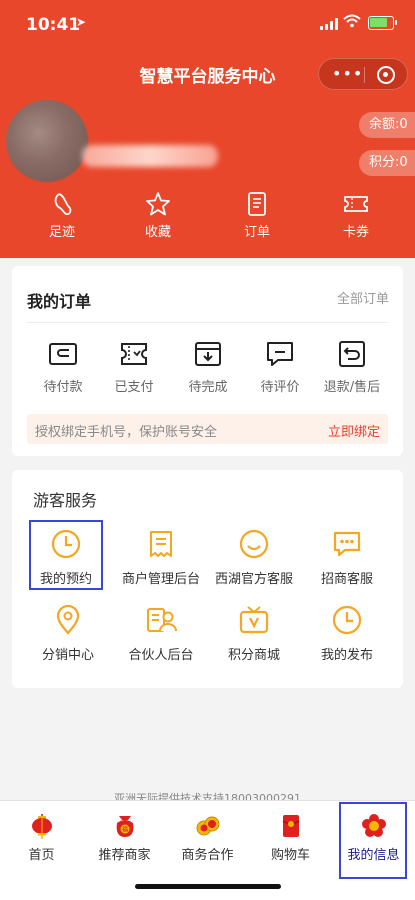 The height and width of the screenshot is (900, 415). I want to click on divider, so click(207, 322).